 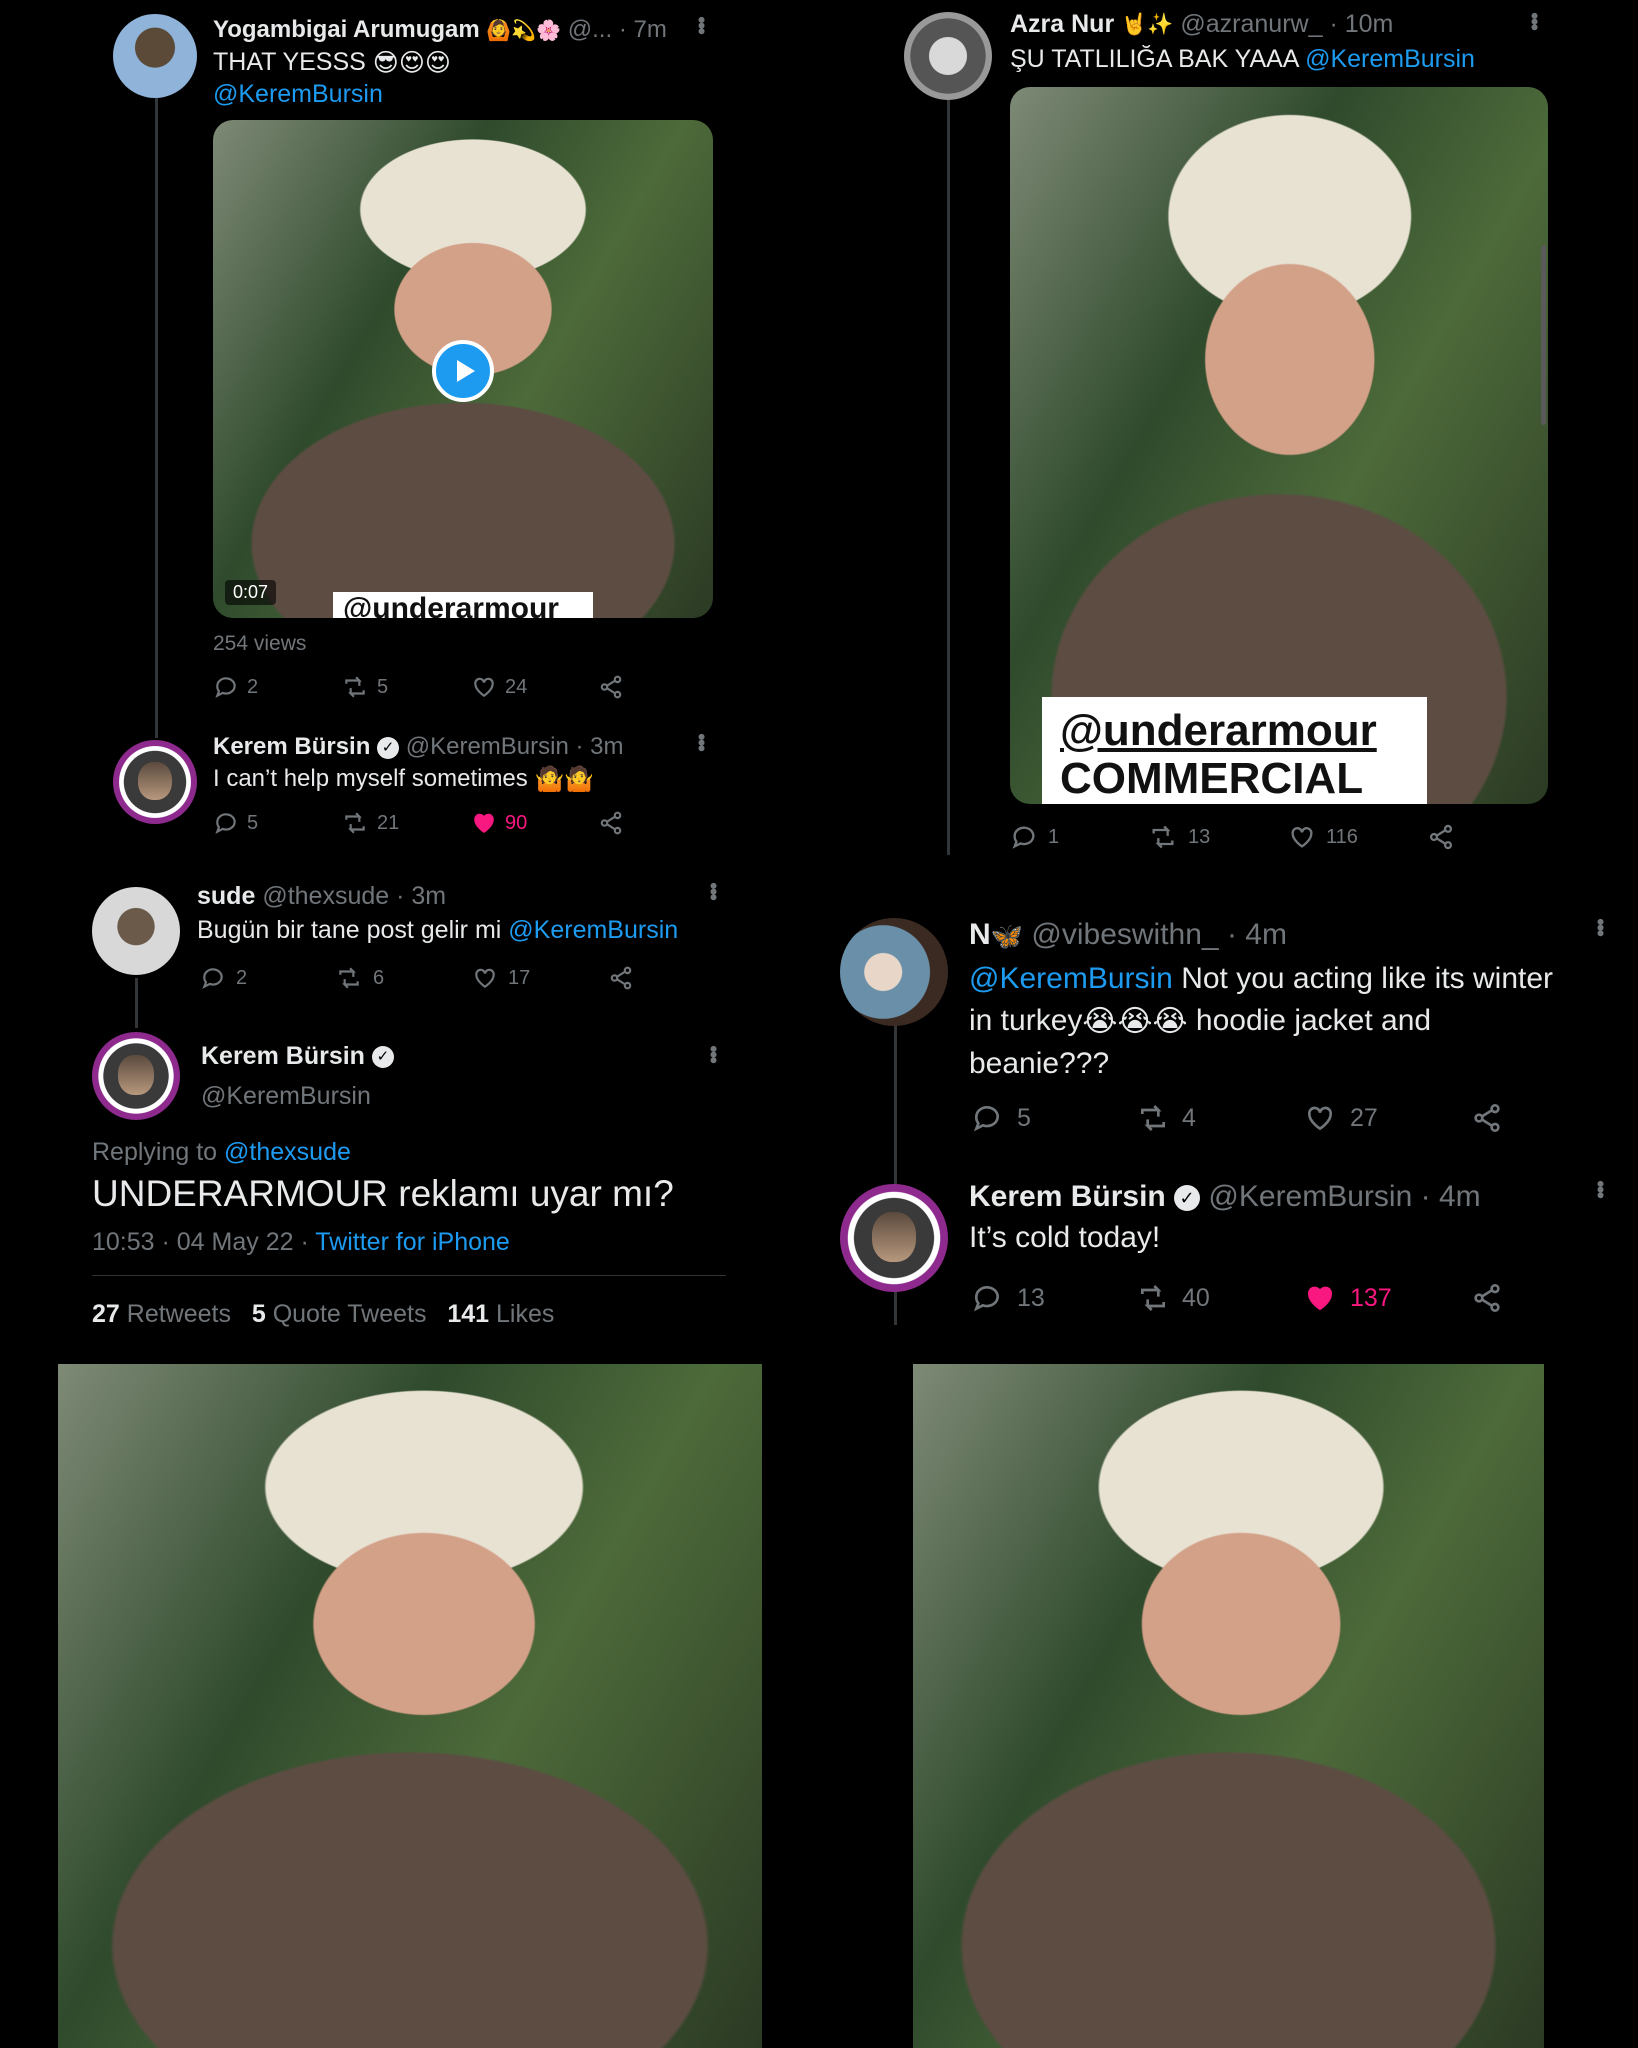 What do you see at coordinates (346, 29) in the screenshot?
I see `author-name: Yogambigai Arumugam` at bounding box center [346, 29].